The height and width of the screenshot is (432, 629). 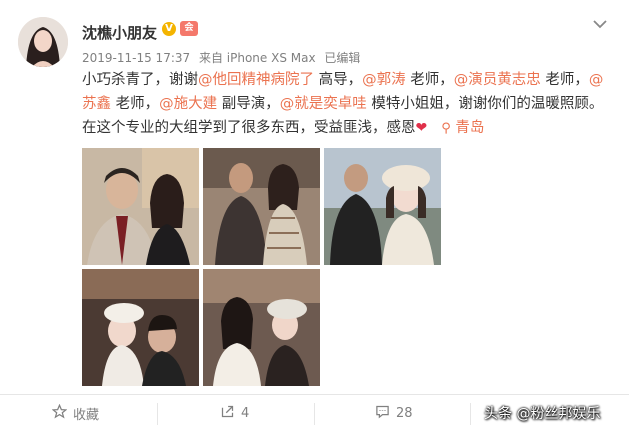 I want to click on chevron-down-icon, so click(x=600, y=24).